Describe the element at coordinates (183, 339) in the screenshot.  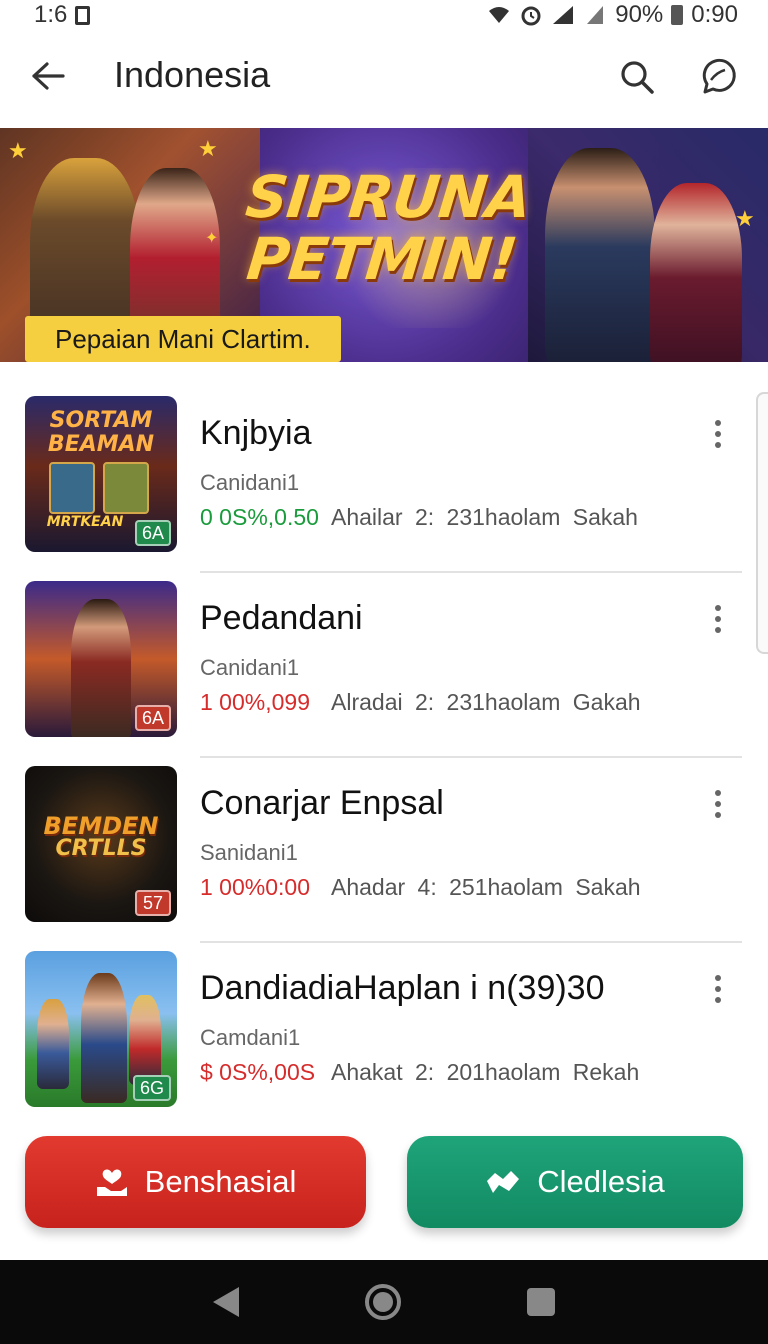
I see `banner-tagline: Pepaian Mani Clartim.` at that location.